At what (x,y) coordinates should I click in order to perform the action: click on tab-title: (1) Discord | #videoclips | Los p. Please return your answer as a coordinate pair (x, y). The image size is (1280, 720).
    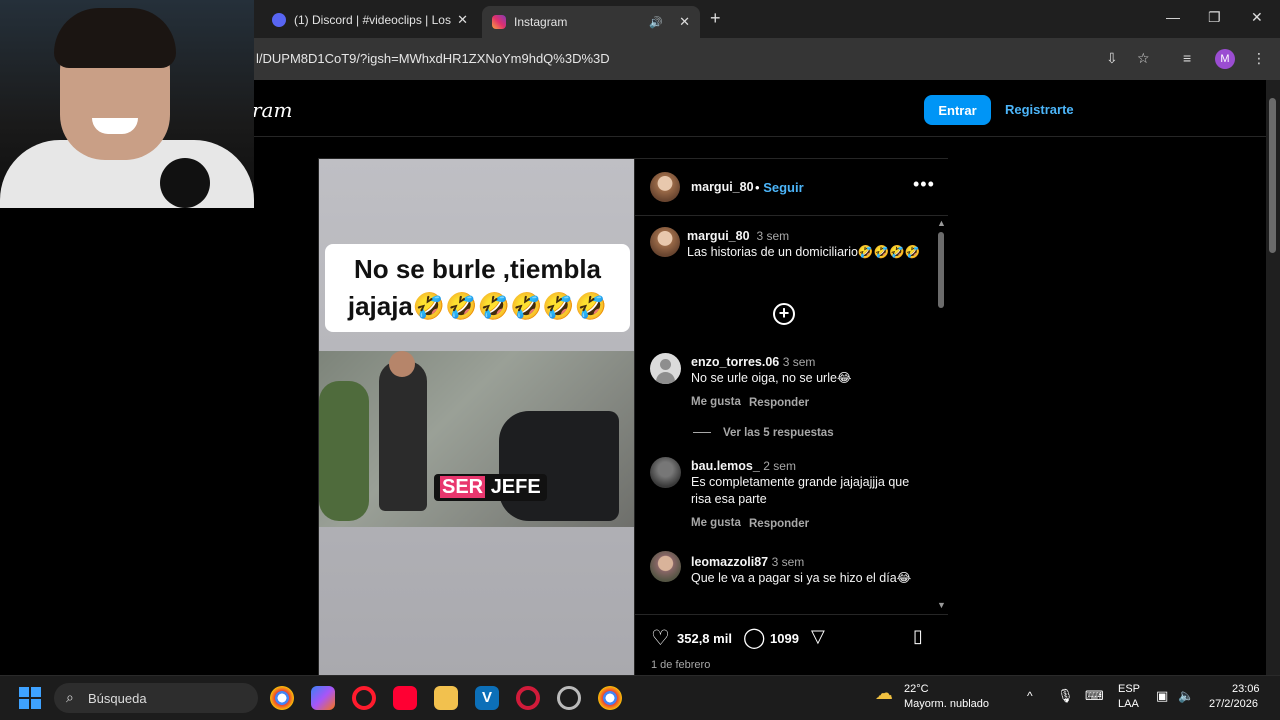
    Looking at the image, I should click on (373, 20).